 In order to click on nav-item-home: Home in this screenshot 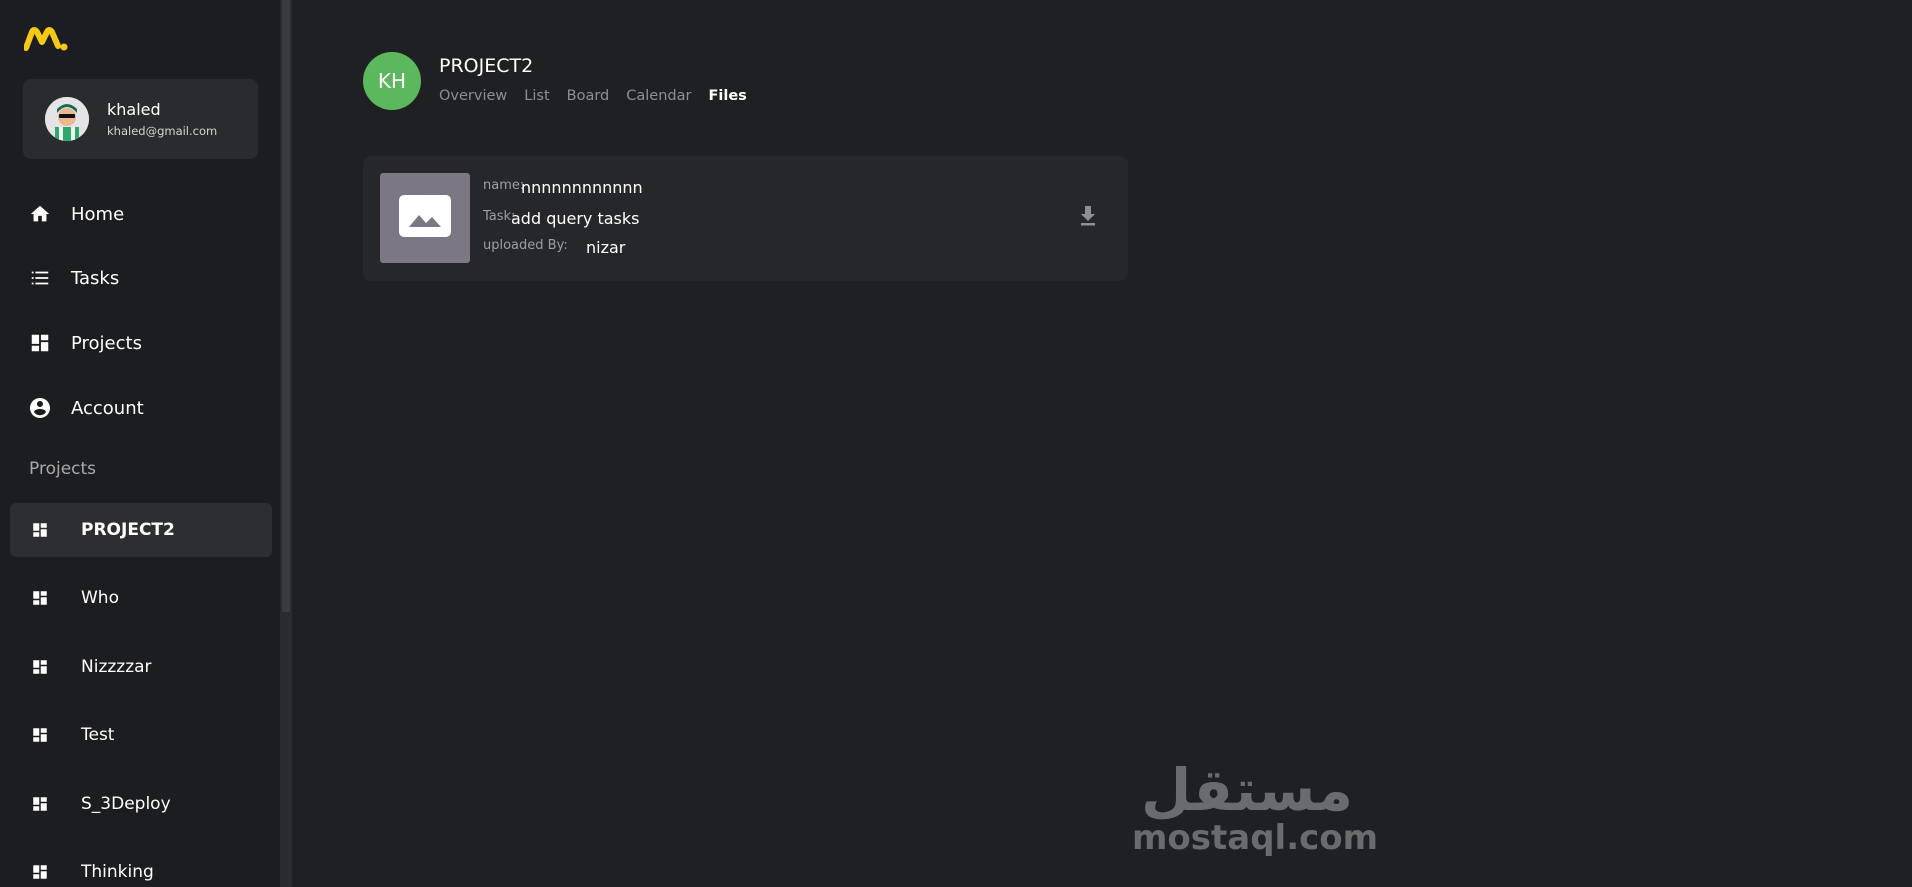, I will do `click(76, 214)`.